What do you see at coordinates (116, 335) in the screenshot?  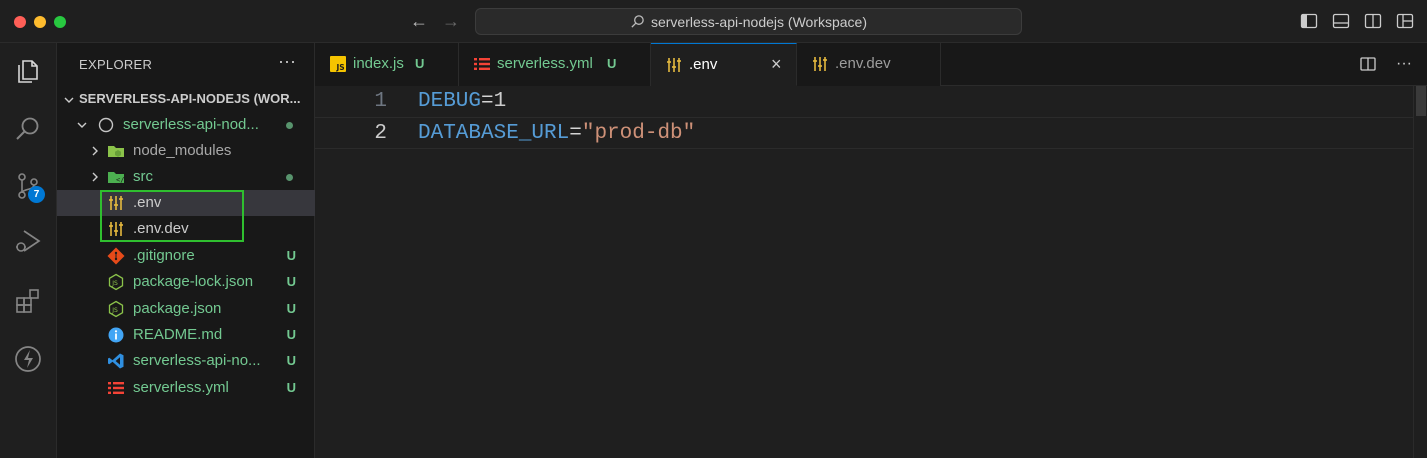 I see `info-icon` at bounding box center [116, 335].